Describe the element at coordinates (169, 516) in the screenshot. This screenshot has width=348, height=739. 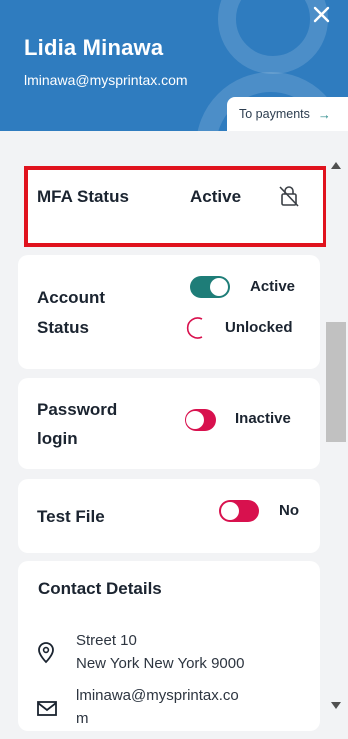
I see `test-file-card: Test File No` at that location.